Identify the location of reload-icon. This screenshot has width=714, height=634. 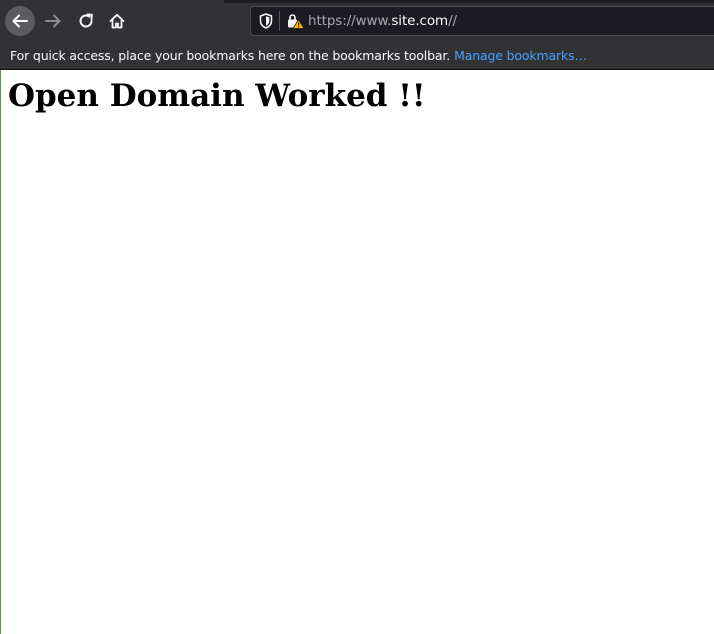
(86, 20).